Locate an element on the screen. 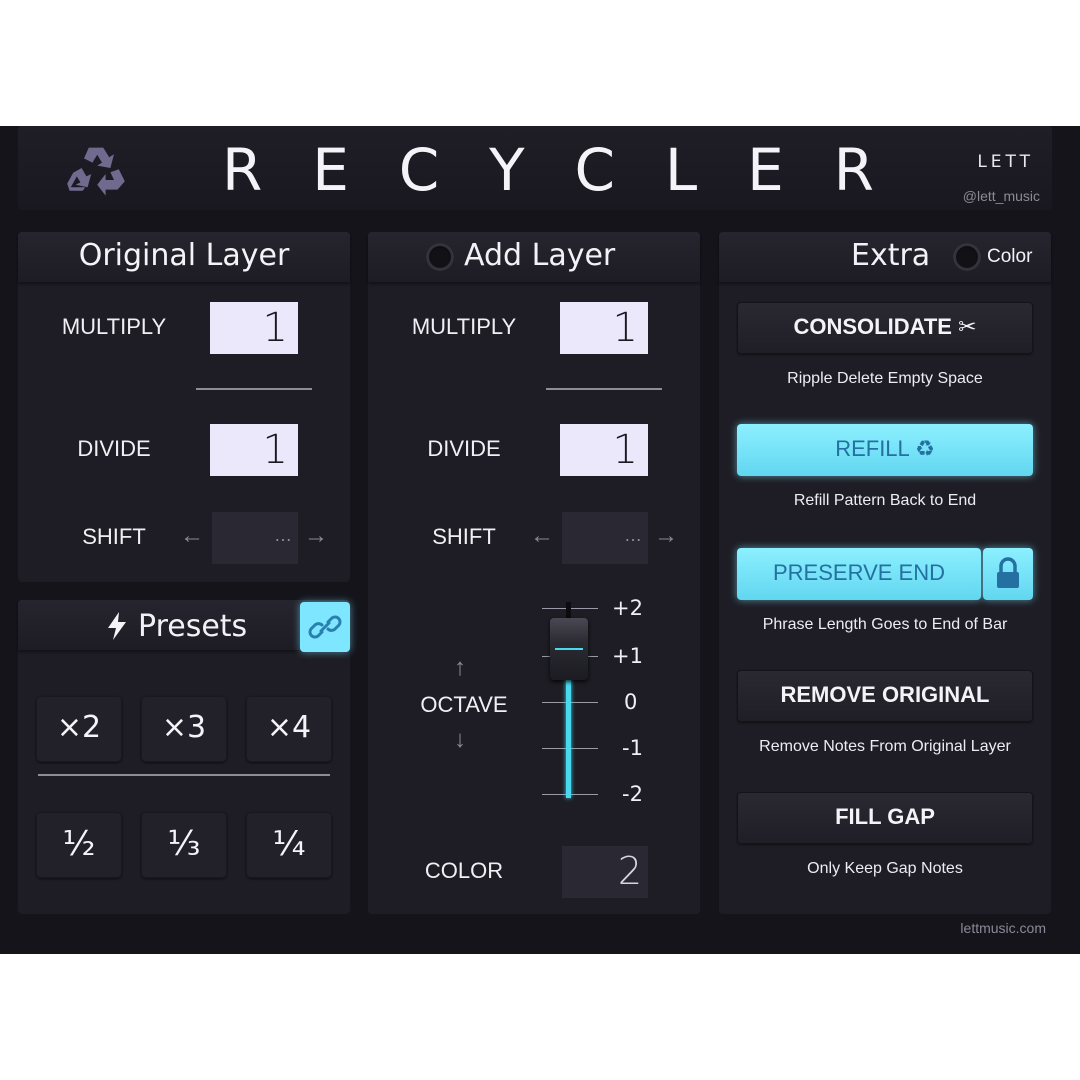 The height and width of the screenshot is (1080, 1080). presets-panel: Presets ×2 ×3 ×4 ½ ⅓ ¼ is located at coordinates (184, 757).